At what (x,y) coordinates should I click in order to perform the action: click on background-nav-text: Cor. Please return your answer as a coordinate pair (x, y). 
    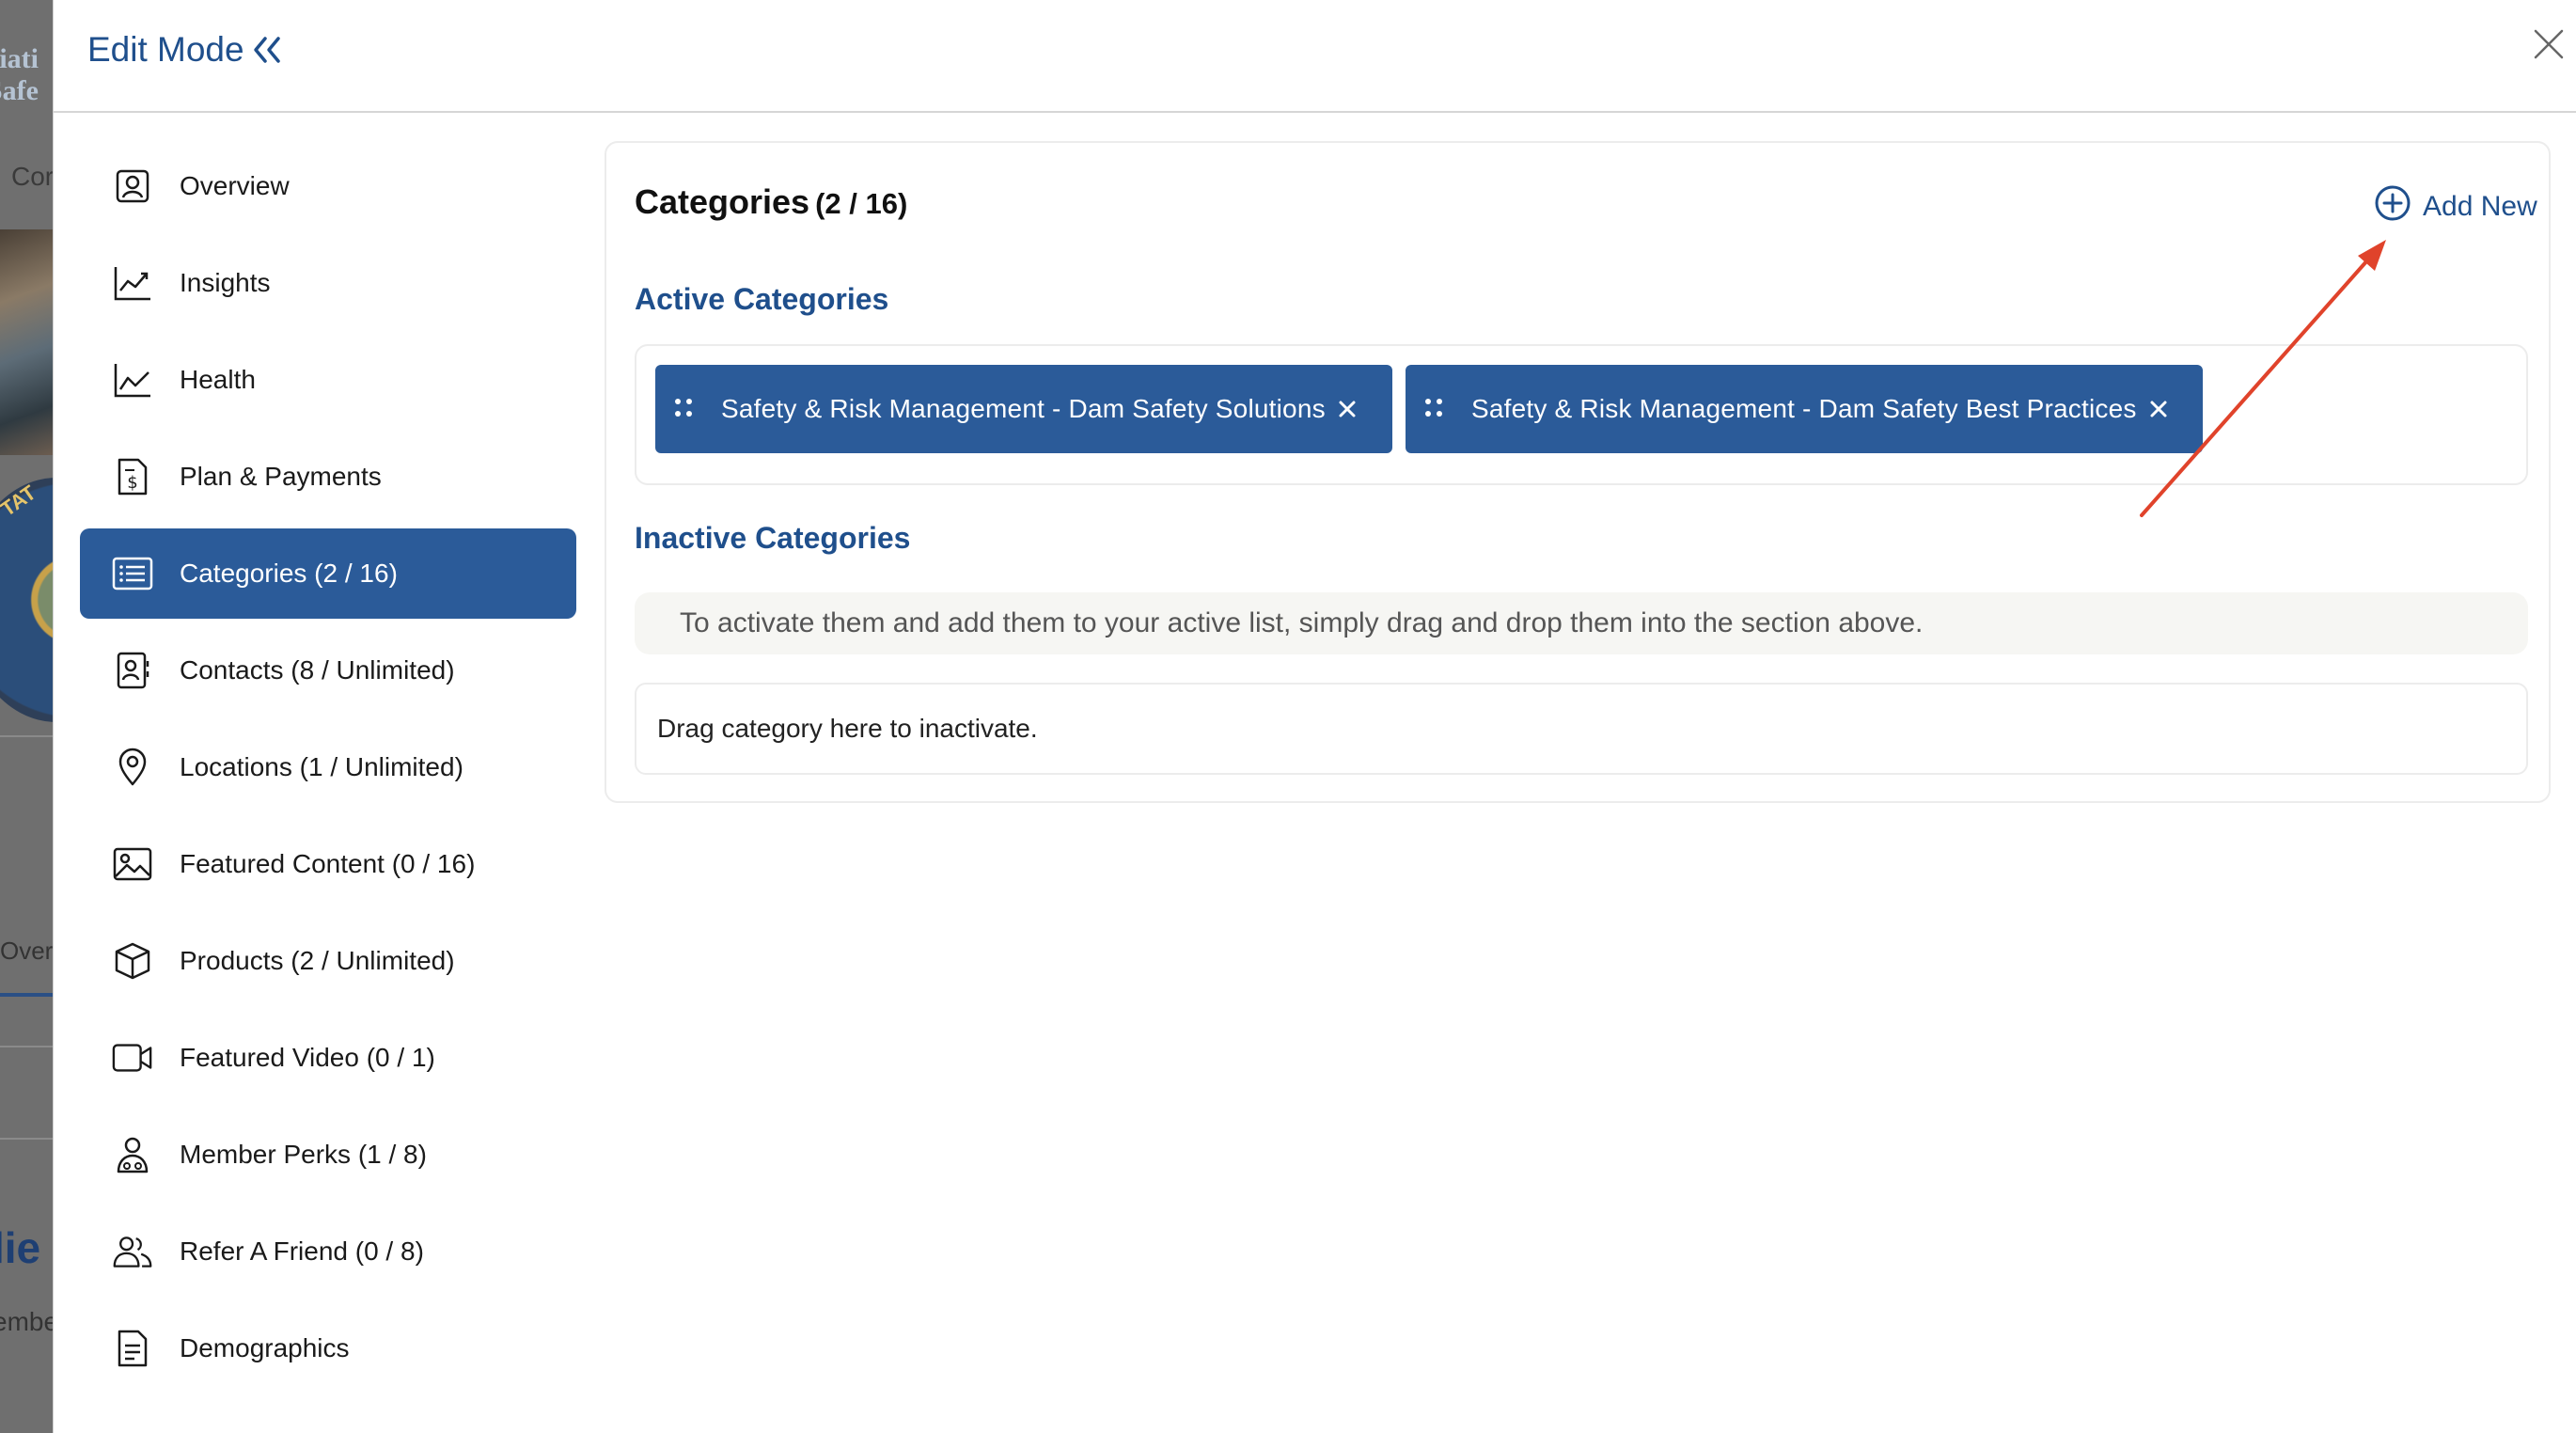
    Looking at the image, I should click on (32, 177).